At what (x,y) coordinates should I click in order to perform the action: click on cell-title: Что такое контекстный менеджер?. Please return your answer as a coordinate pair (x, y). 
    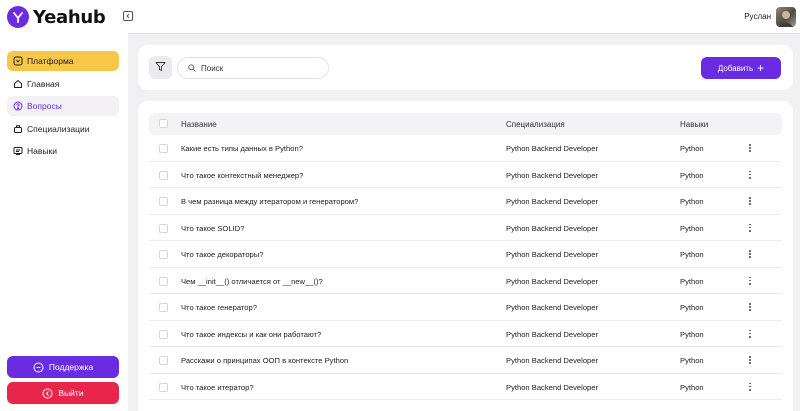
    Looking at the image, I should click on (242, 175).